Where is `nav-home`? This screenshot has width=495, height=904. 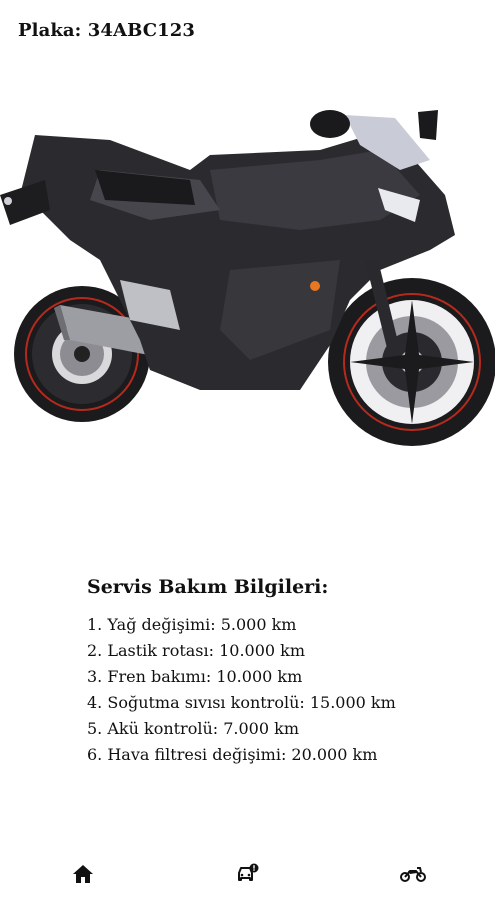 nav-home is located at coordinates (83, 874).